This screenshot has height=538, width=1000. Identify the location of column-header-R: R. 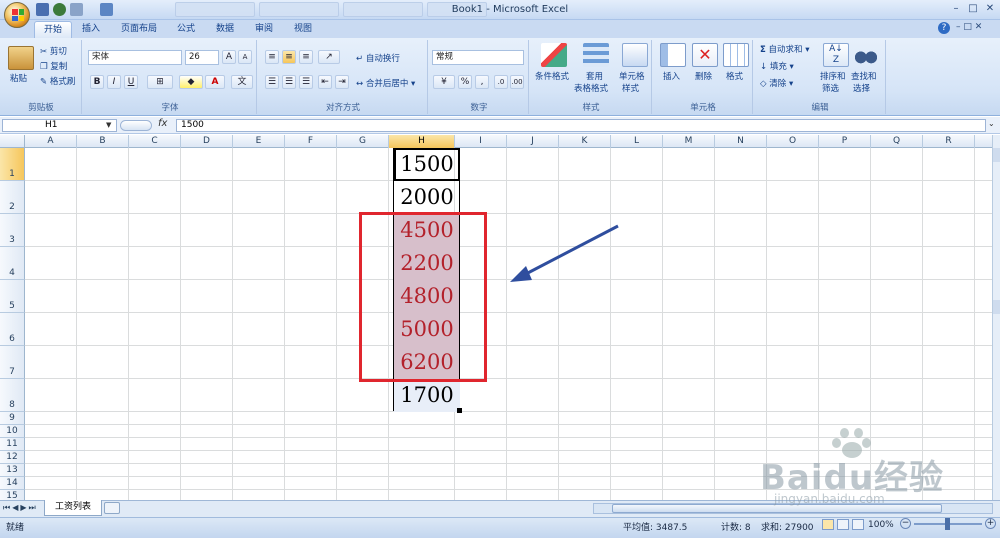
(949, 141).